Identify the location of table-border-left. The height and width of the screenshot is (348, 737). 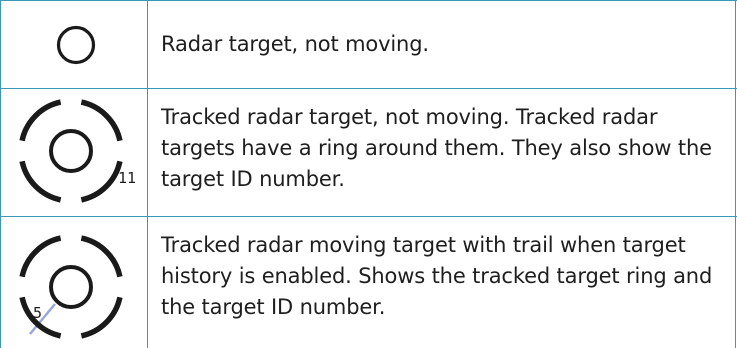
(0, 174).